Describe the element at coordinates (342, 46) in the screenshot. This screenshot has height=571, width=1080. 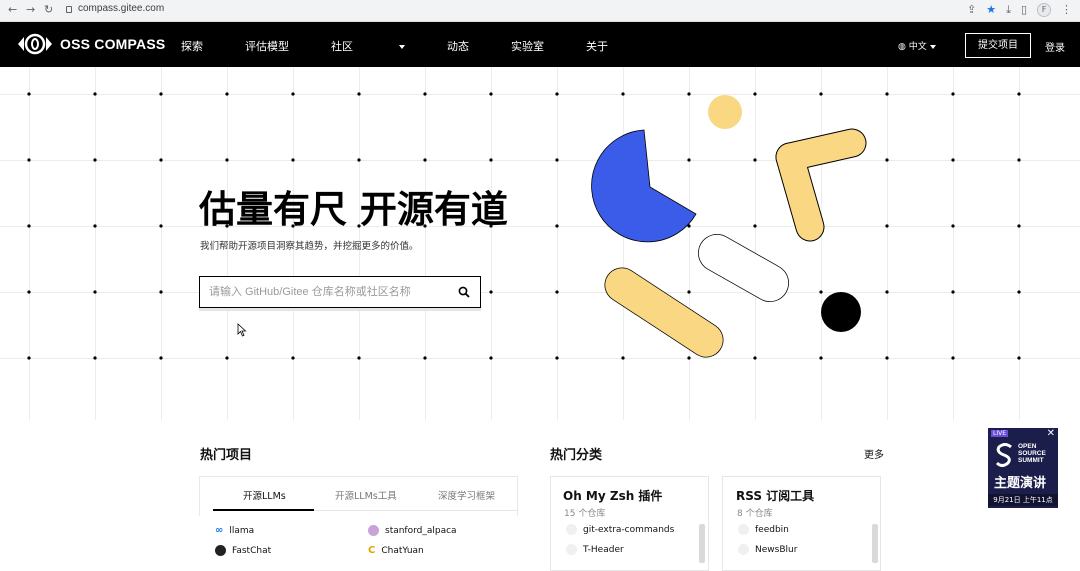
I see `nav-community-label: 社区` at that location.